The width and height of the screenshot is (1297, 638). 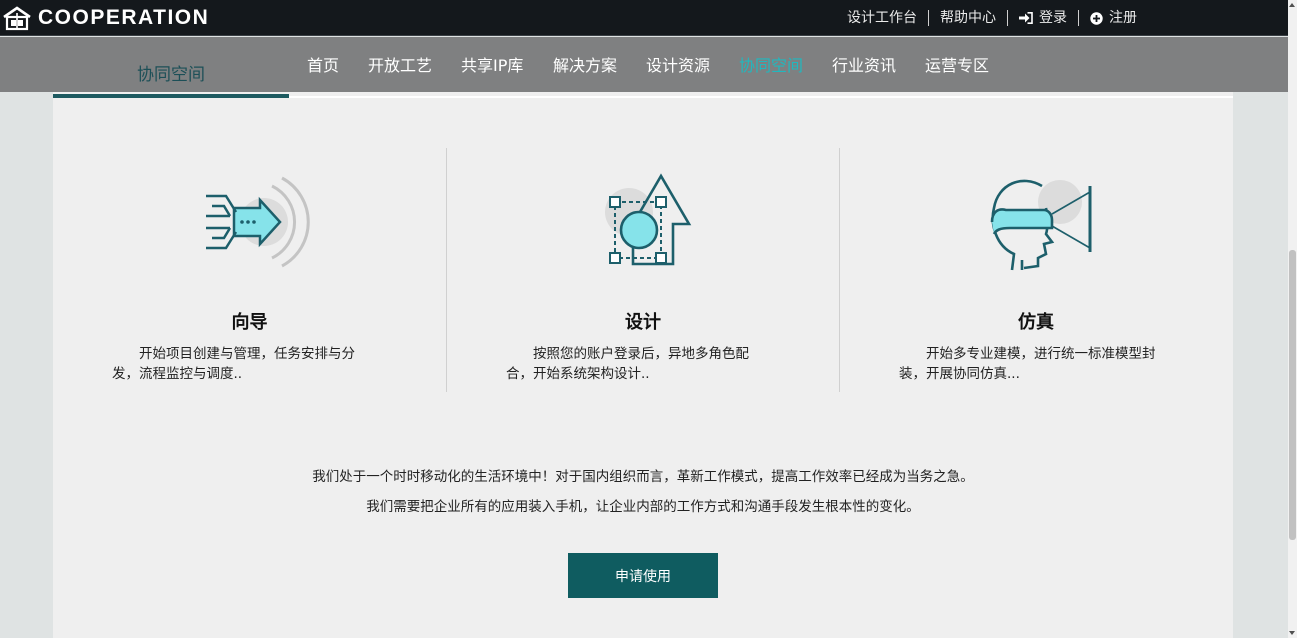 What do you see at coordinates (17, 18) in the screenshot?
I see `cooperation-logo-icon` at bounding box center [17, 18].